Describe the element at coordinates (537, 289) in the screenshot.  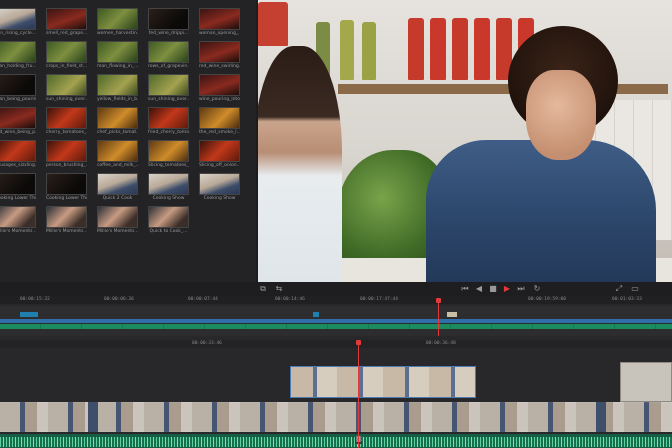
I see `loop-icon: ↻` at that location.